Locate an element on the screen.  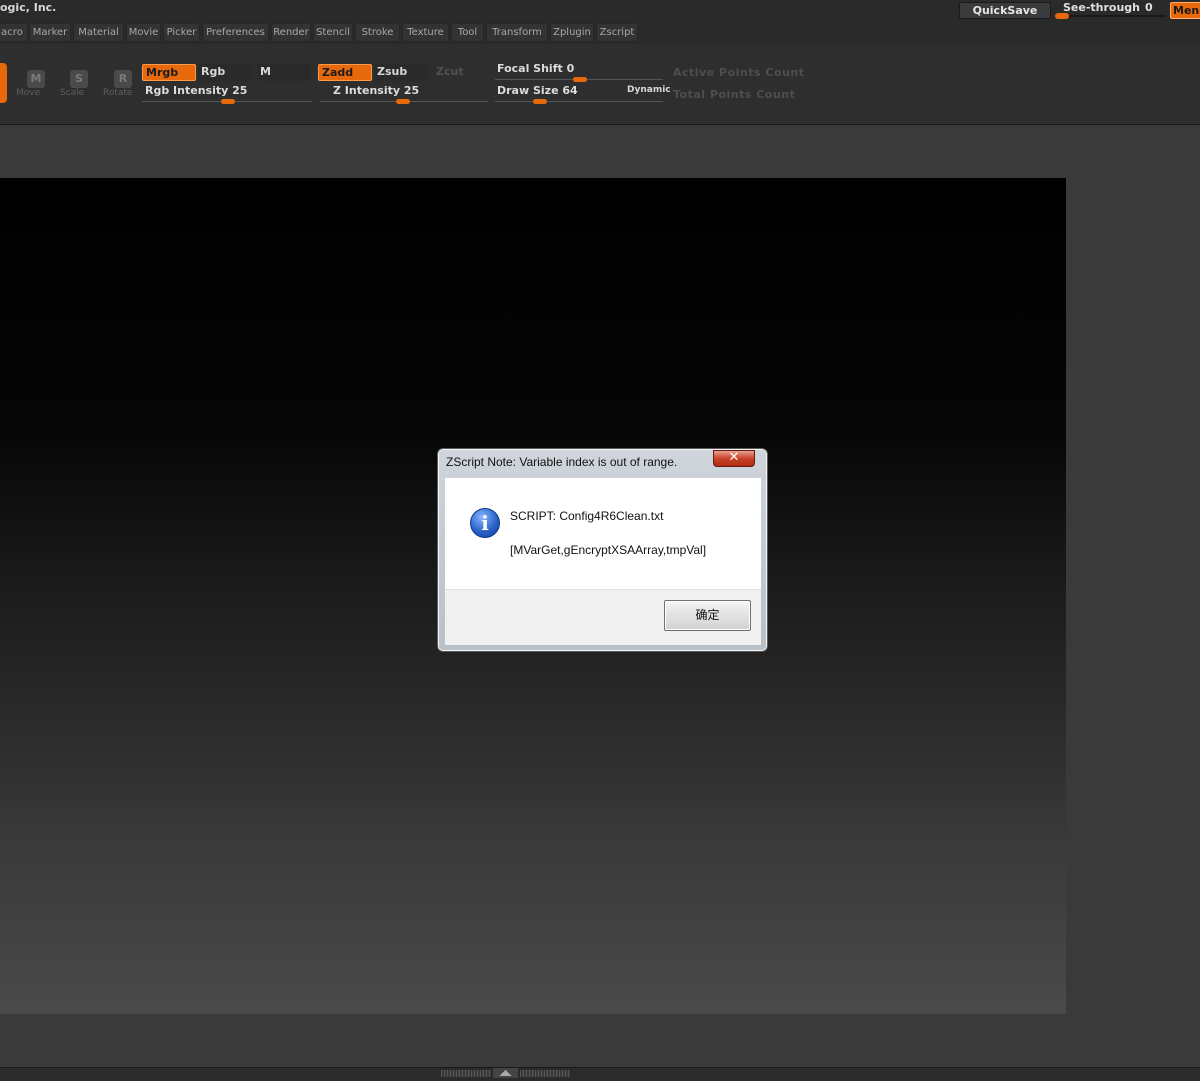
zadd-button: Zadd is located at coordinates (345, 72).